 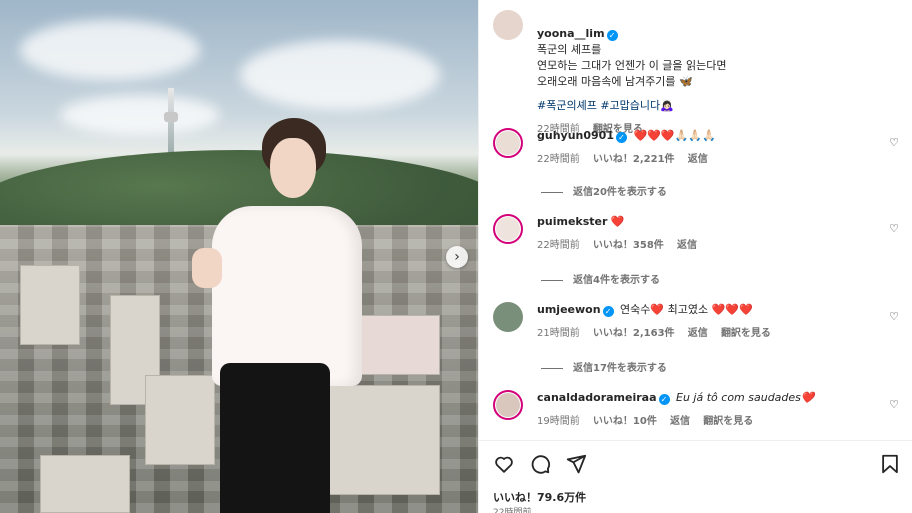 I want to click on comment-text: ❤️, so click(x=617, y=221).